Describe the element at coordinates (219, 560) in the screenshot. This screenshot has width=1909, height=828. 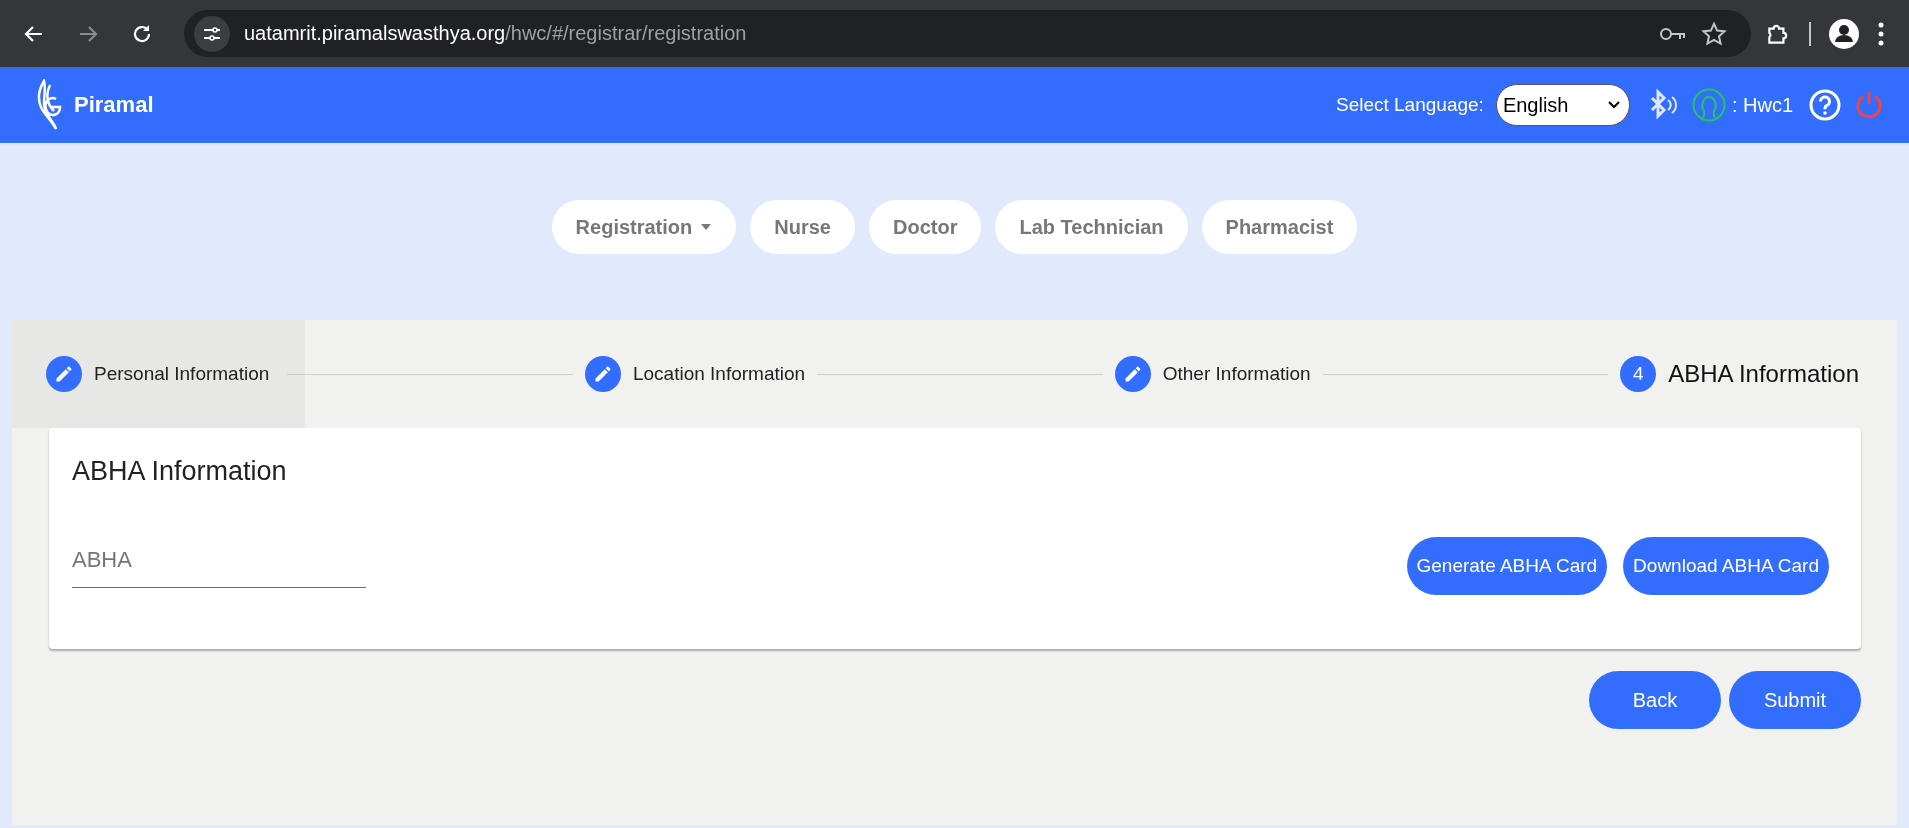
I see `abha-input-field: ABHA` at that location.